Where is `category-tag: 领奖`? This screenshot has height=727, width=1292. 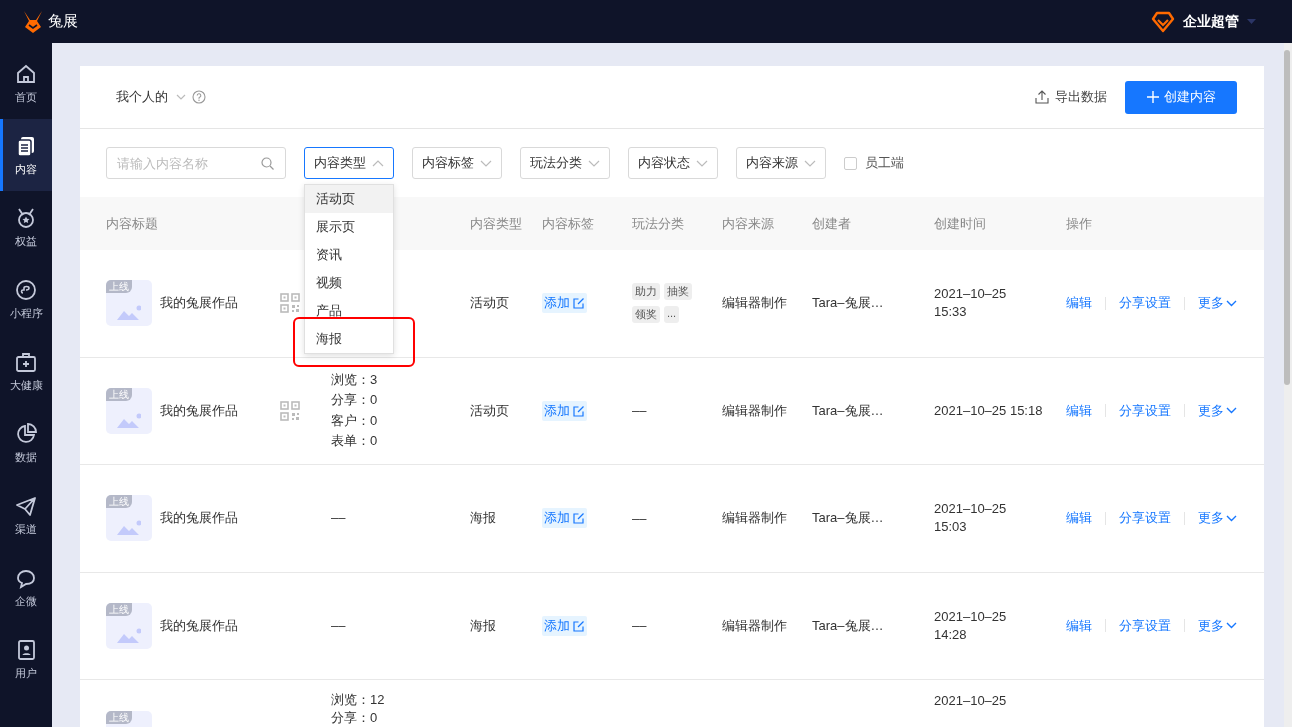
category-tag: 领奖 is located at coordinates (646, 315).